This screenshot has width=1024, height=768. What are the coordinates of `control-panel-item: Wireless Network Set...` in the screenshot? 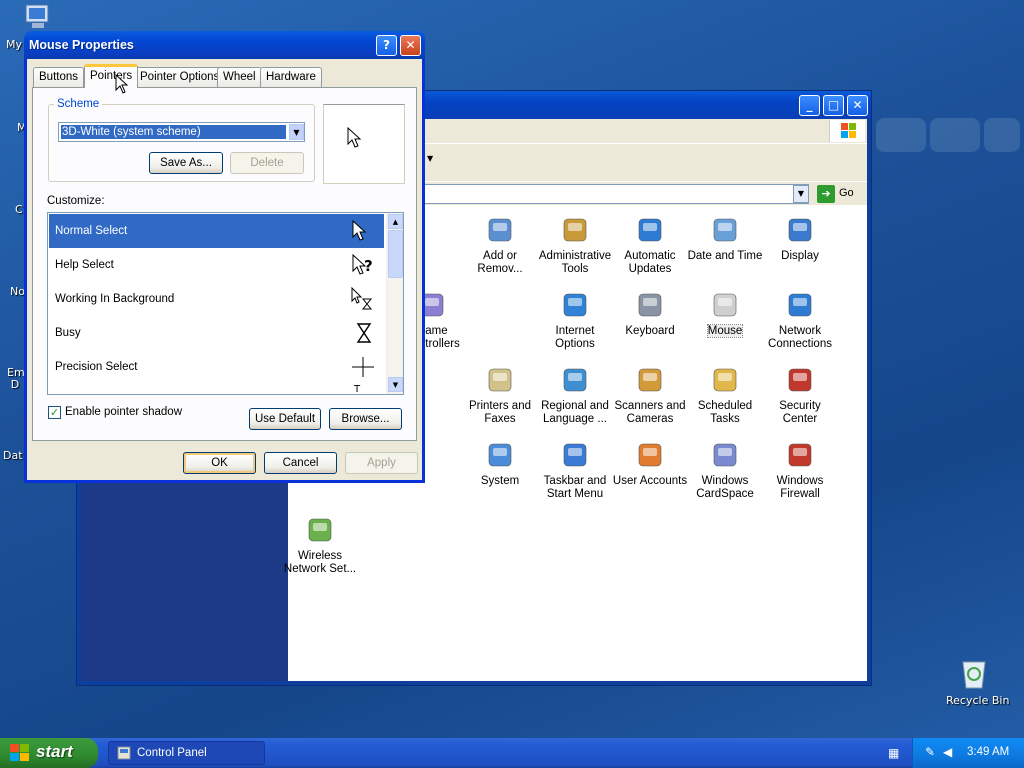 It's located at (320, 545).